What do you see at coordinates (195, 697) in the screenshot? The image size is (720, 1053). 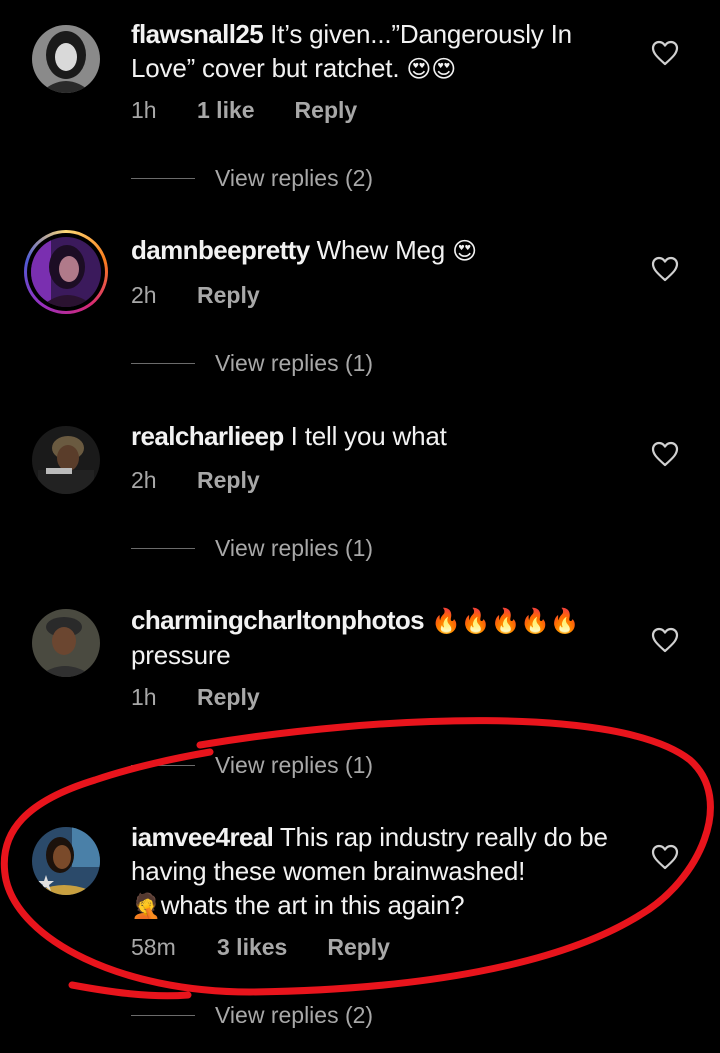 I see `comment-meta: 1h Reply` at bounding box center [195, 697].